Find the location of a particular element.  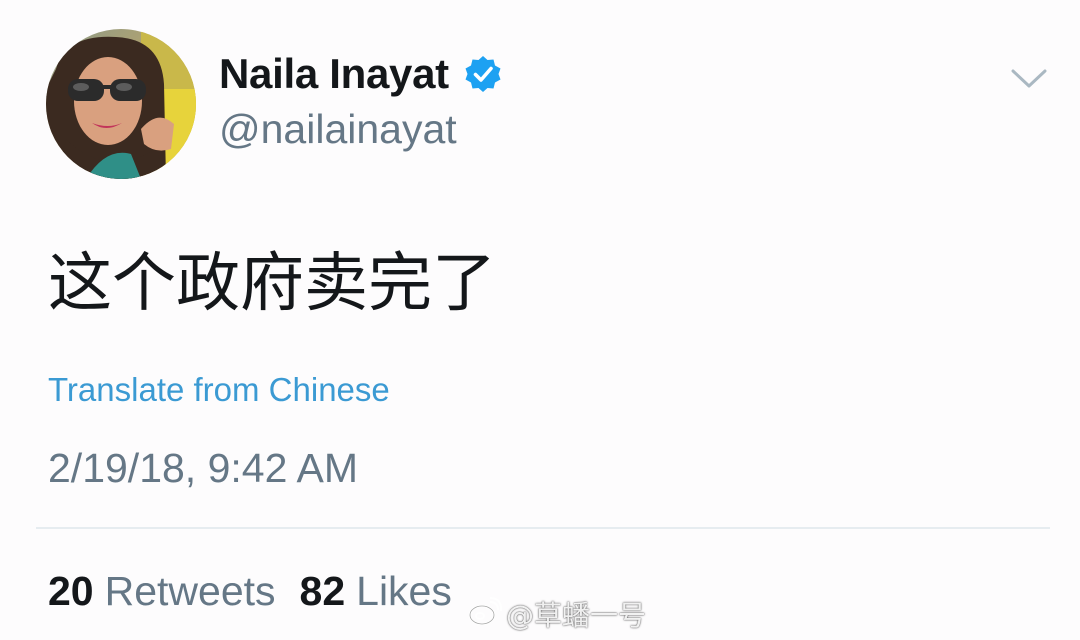

watermark-text: @草蟠一号 is located at coordinates (576, 615).